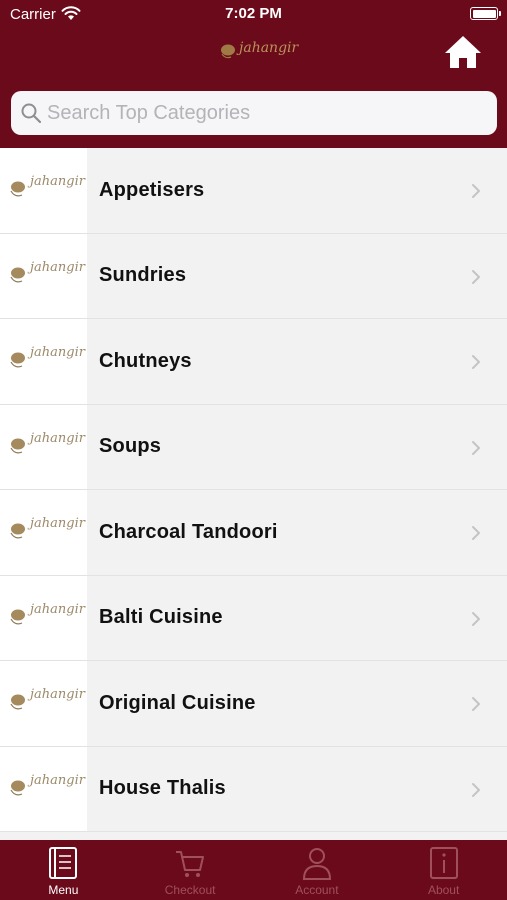 This screenshot has width=507, height=900. What do you see at coordinates (161, 617) in the screenshot?
I see `category-label: Balti Cuisine` at bounding box center [161, 617].